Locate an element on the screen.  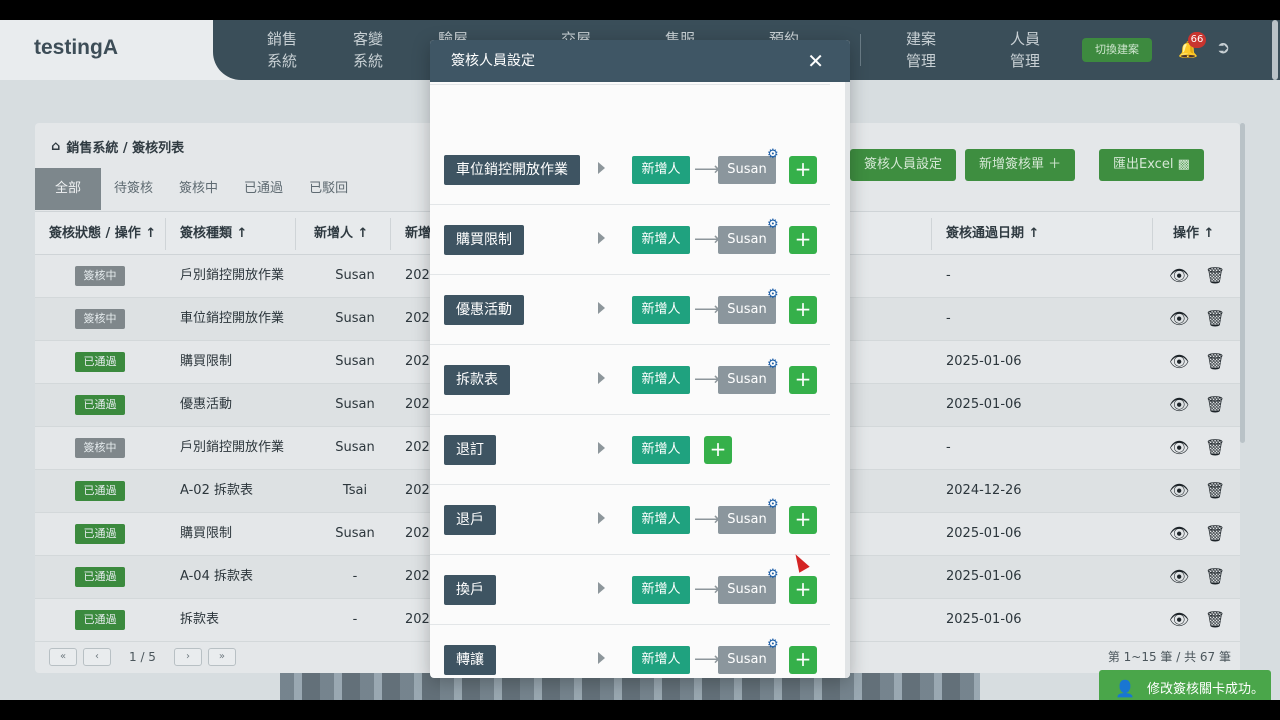
sort-up-icon: ↑ is located at coordinates (1034, 233).